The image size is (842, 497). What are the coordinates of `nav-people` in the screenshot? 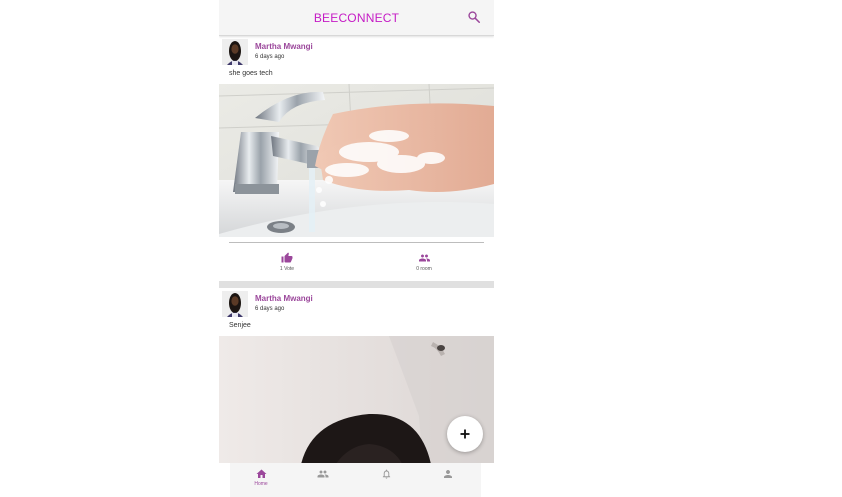 It's located at (323, 474).